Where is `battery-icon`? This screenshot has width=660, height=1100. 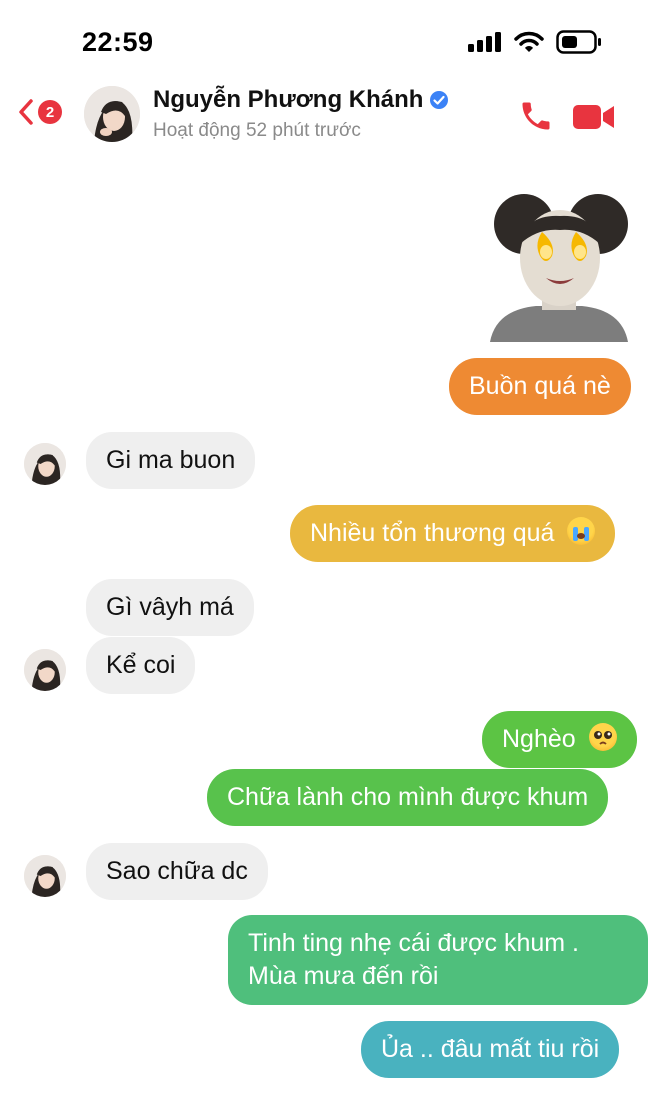
battery-icon is located at coordinates (578, 42).